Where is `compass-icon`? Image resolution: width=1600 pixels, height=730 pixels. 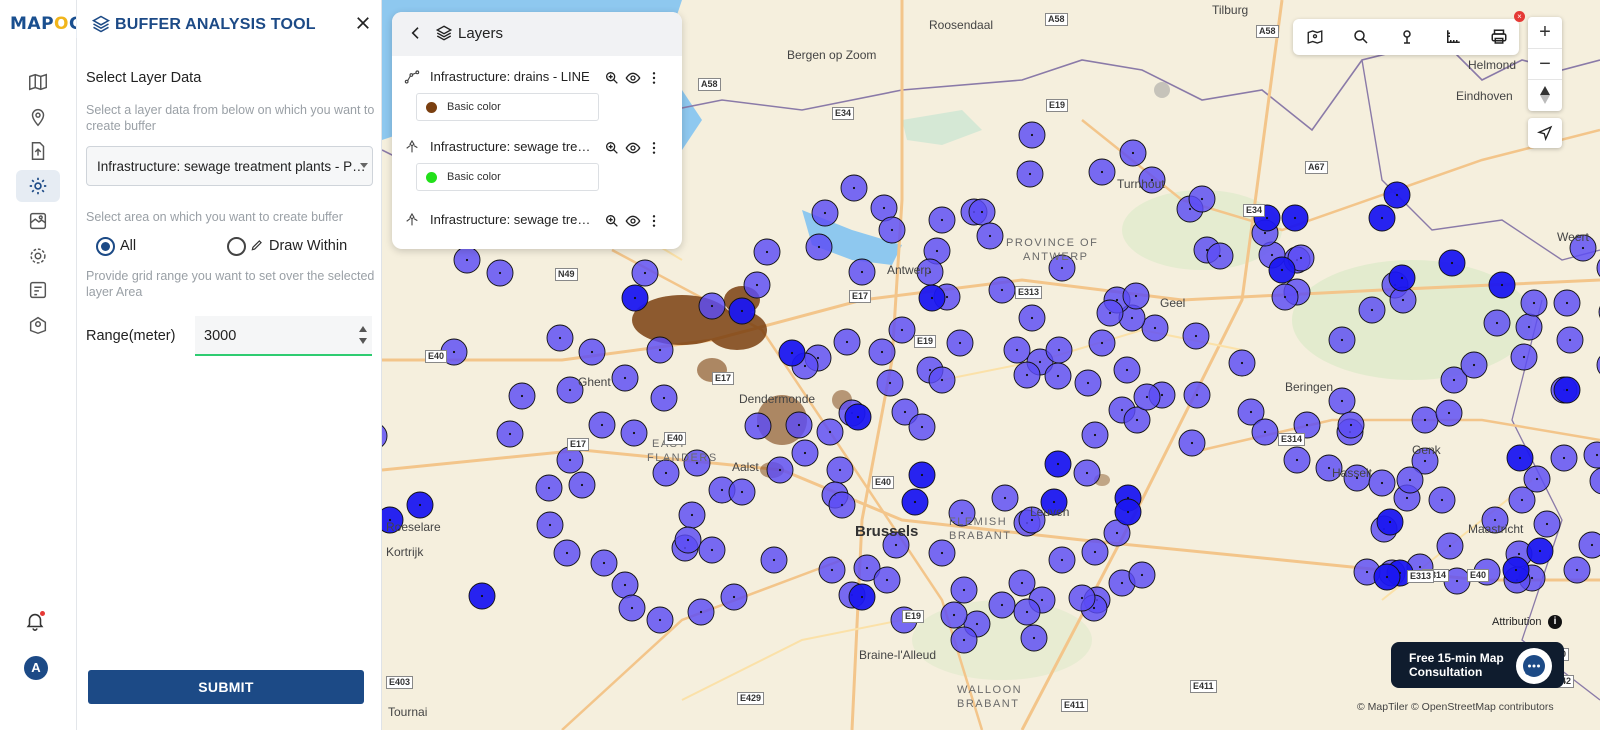
compass-icon is located at coordinates (1545, 95).